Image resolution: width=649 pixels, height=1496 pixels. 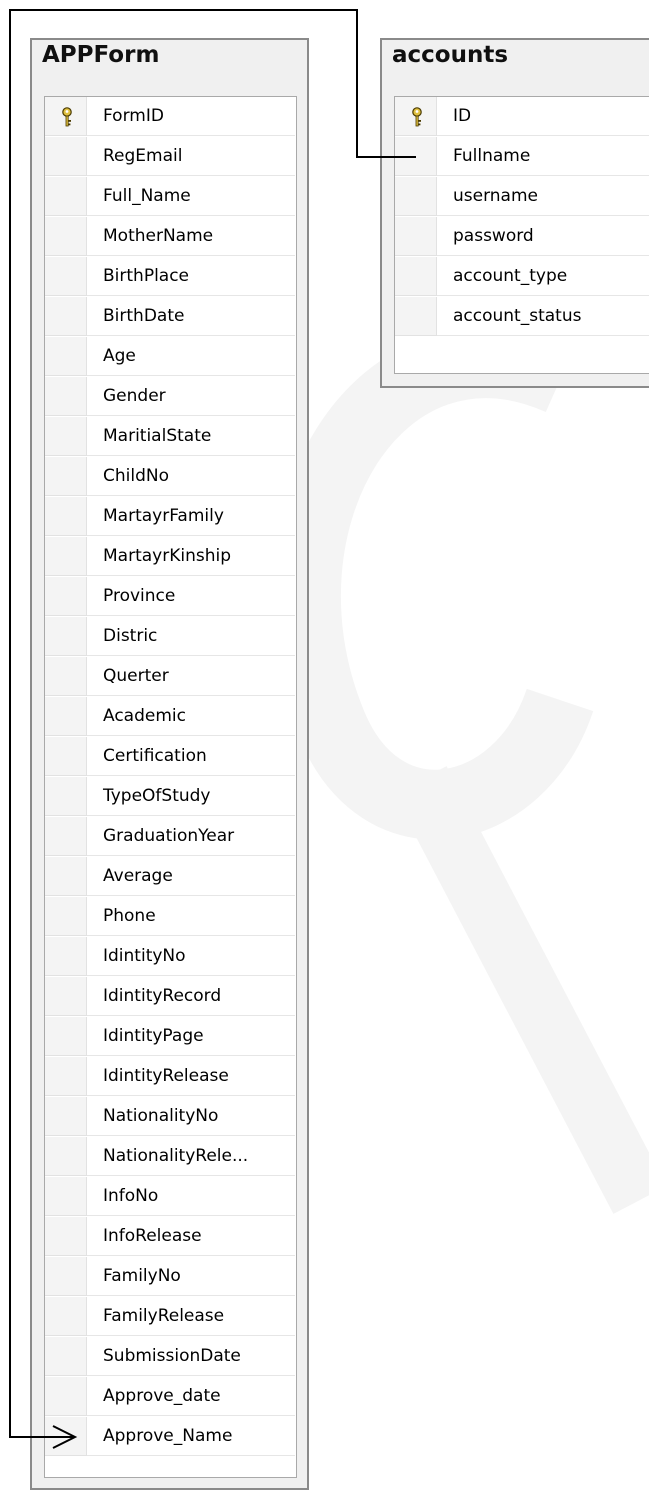 I want to click on column-row: NationalityNo, so click(x=170, y=1117).